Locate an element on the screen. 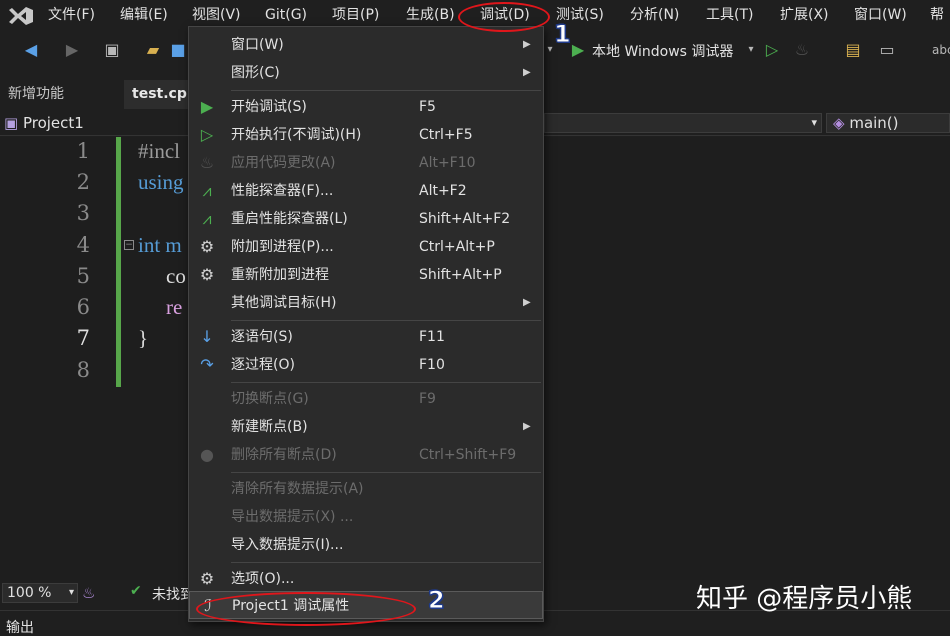  menu-item-step-into: ↓ 逐语句(S) F11 is located at coordinates (366, 337).